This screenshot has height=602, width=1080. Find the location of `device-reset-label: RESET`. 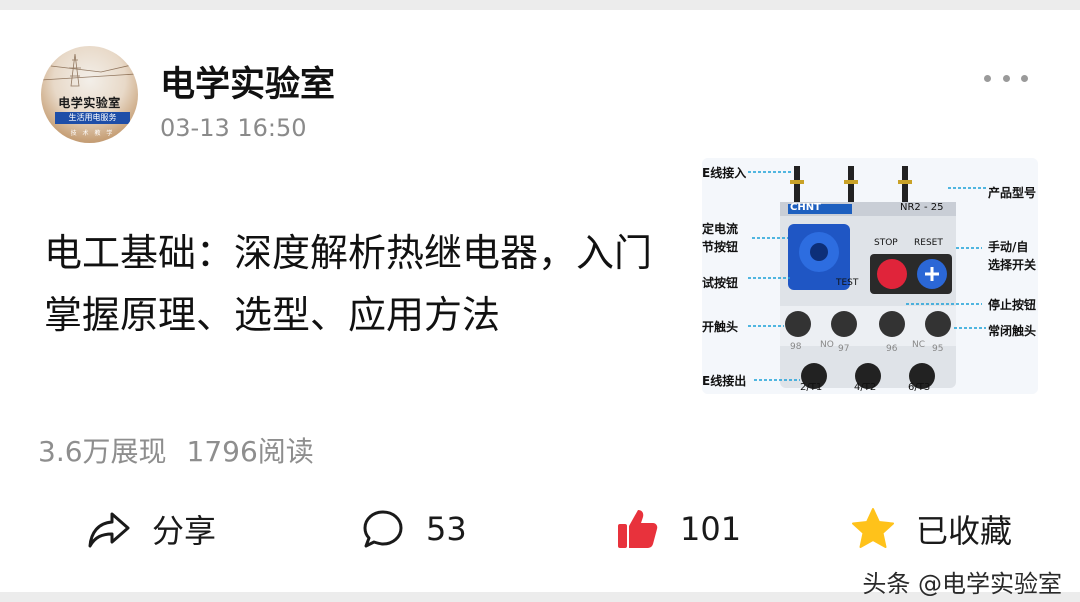

device-reset-label: RESET is located at coordinates (928, 243).